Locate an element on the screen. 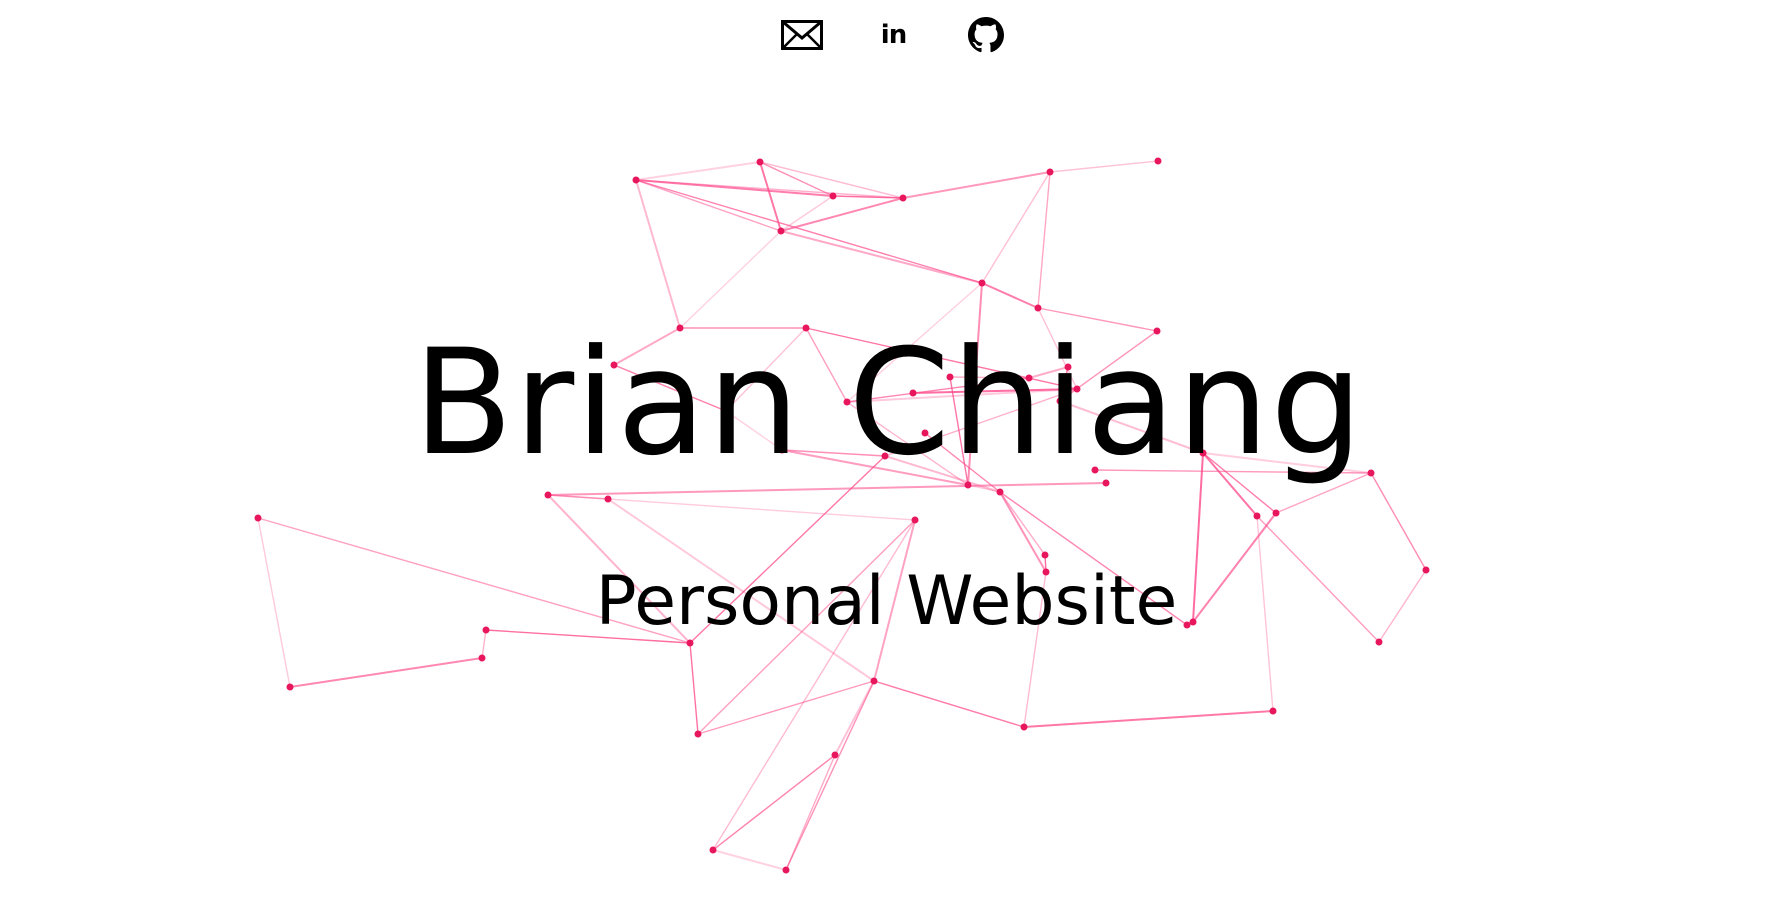 The height and width of the screenshot is (905, 1787). linkedin-icon: in is located at coordinates (893, 35).